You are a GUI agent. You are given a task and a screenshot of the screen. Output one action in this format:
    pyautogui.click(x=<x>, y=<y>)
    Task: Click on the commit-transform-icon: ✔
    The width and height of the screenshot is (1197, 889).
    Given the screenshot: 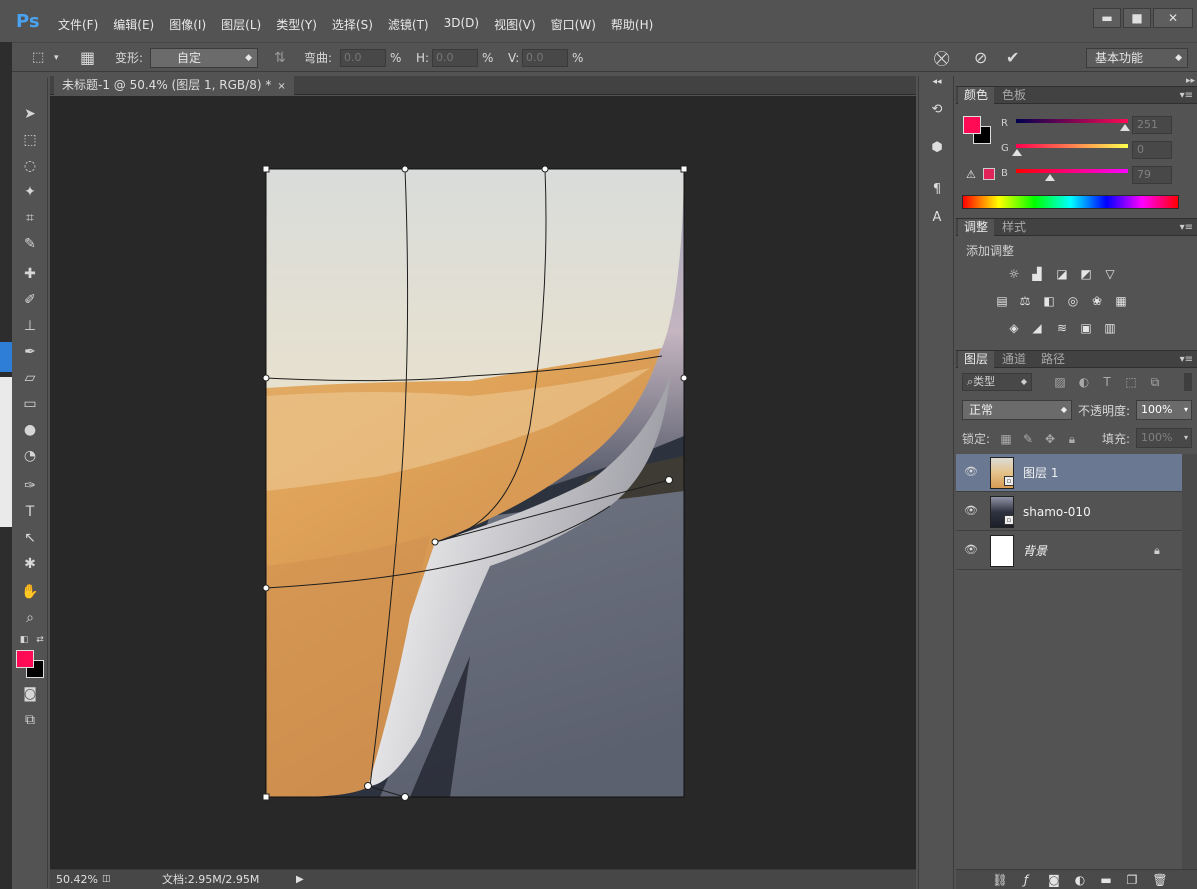 What is the action you would take?
    pyautogui.click(x=1012, y=58)
    